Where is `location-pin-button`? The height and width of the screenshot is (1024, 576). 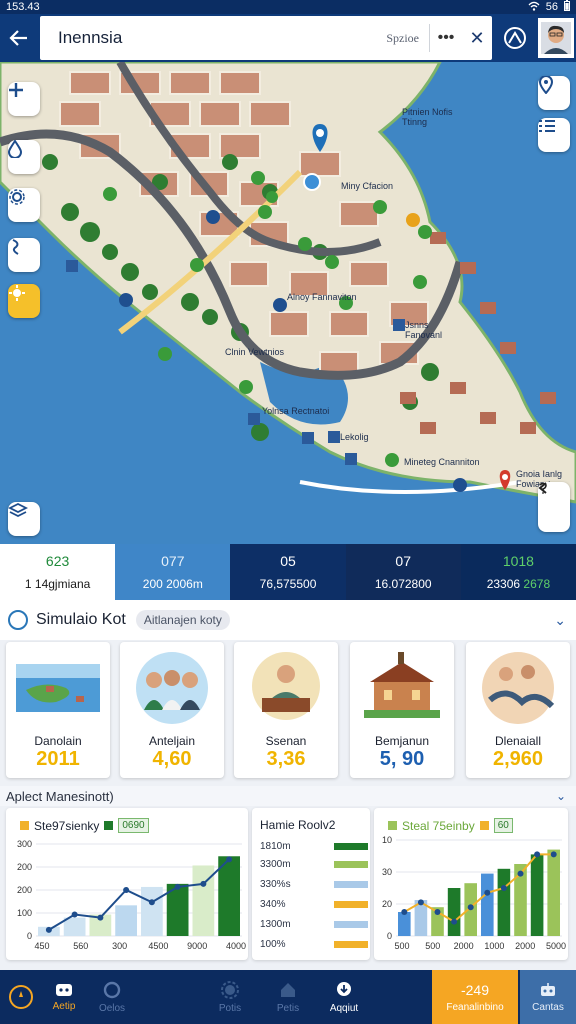 location-pin-button is located at coordinates (554, 93).